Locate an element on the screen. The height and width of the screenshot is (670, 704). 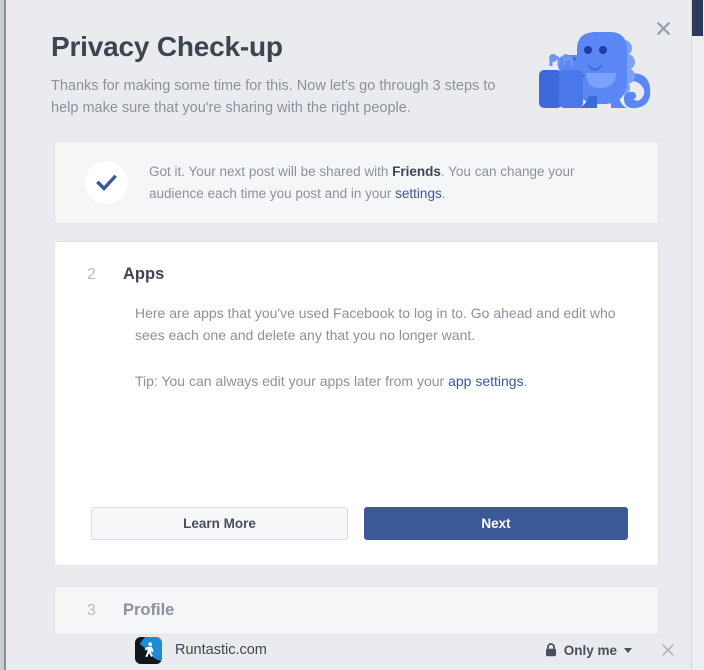
remove-app-close-icon is located at coordinates (667, 650).